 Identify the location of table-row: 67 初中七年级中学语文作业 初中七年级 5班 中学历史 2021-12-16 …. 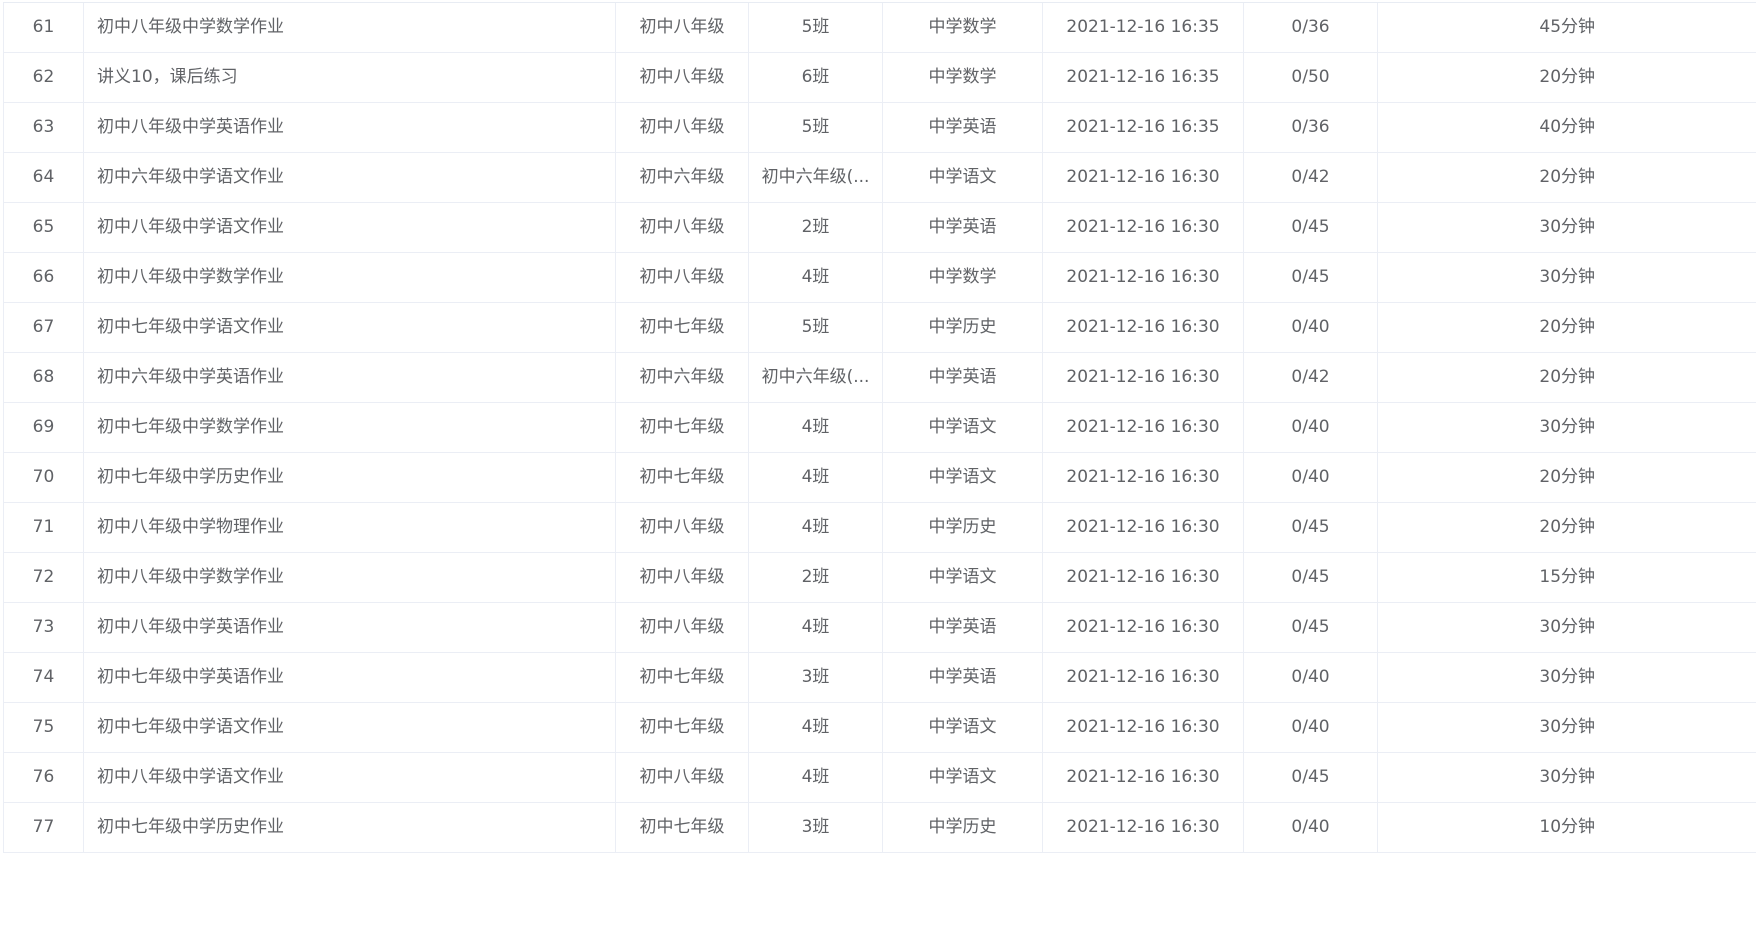
(879, 327).